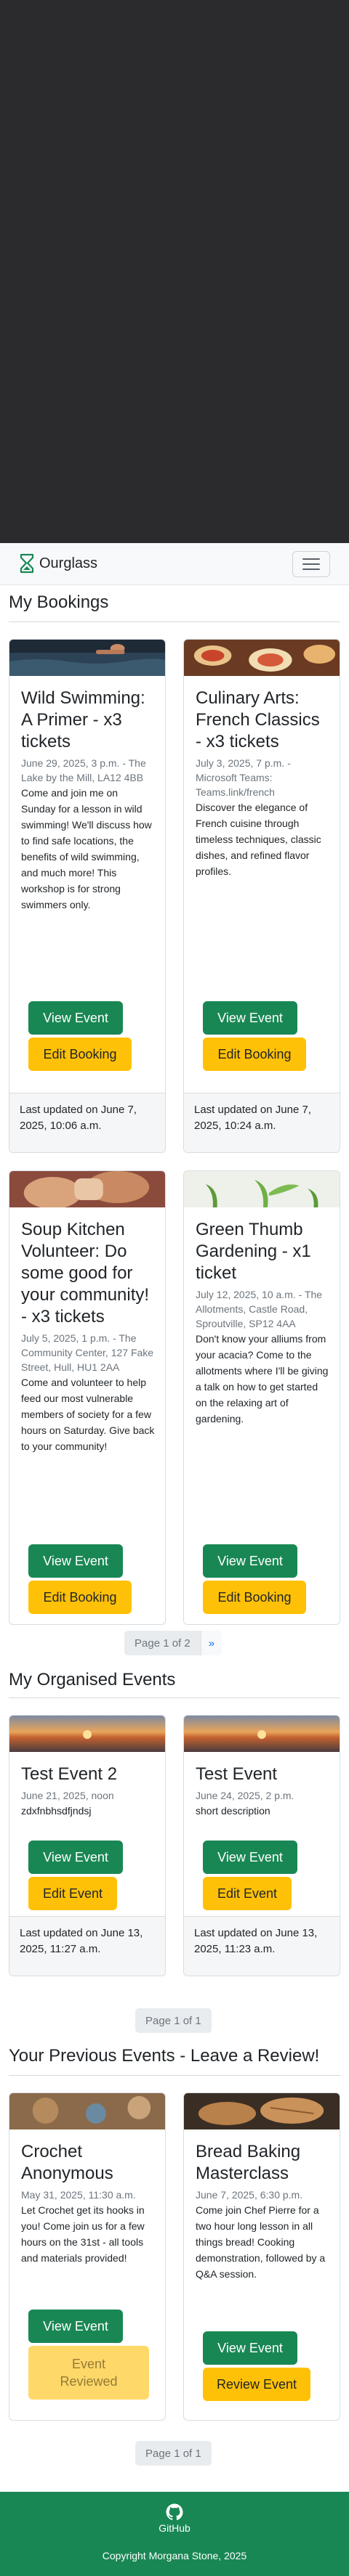 The height and width of the screenshot is (2576, 349). I want to click on github-link: GitHub, so click(174, 2518).